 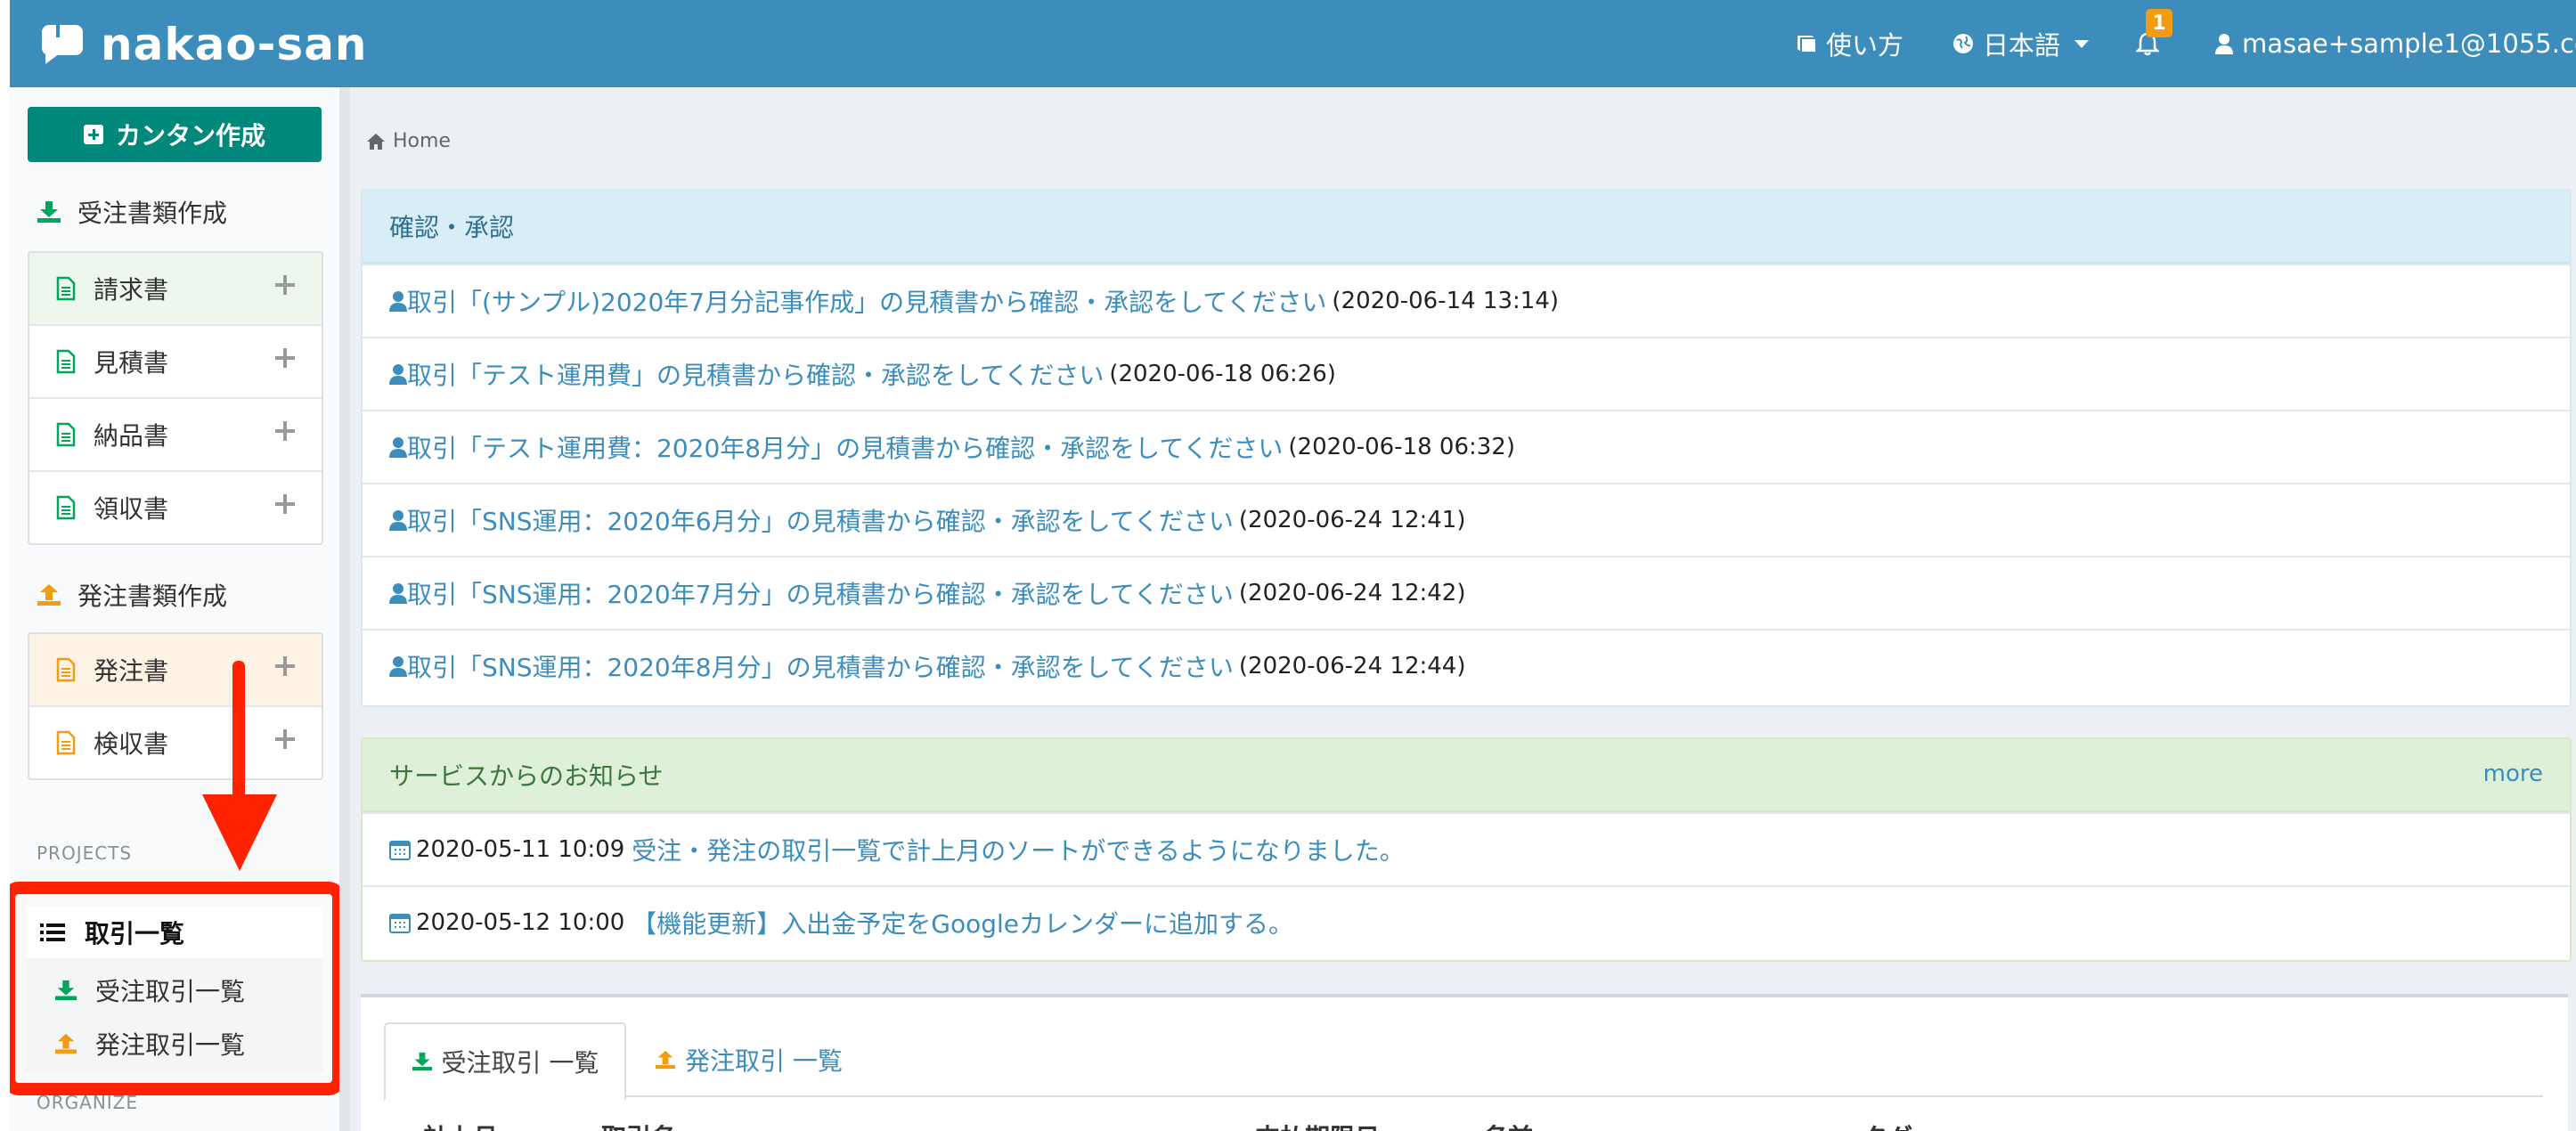 I want to click on plus-square-icon, so click(x=93, y=134).